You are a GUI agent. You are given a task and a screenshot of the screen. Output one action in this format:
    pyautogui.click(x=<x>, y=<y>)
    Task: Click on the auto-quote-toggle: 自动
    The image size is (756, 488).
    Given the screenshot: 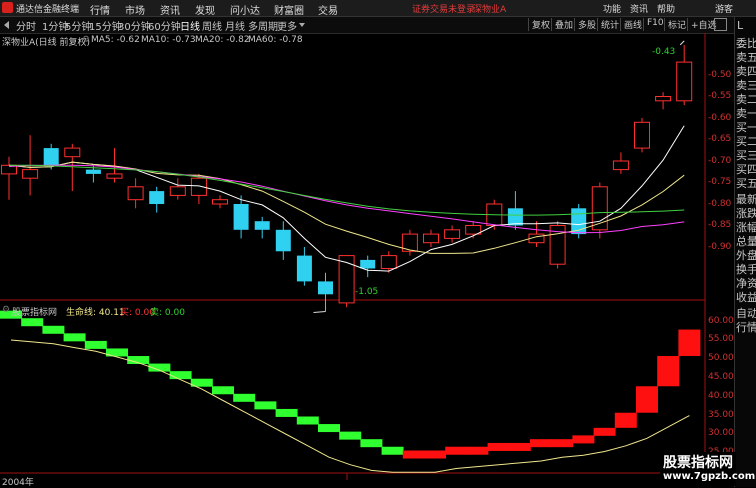 What is the action you would take?
    pyautogui.click(x=746, y=313)
    